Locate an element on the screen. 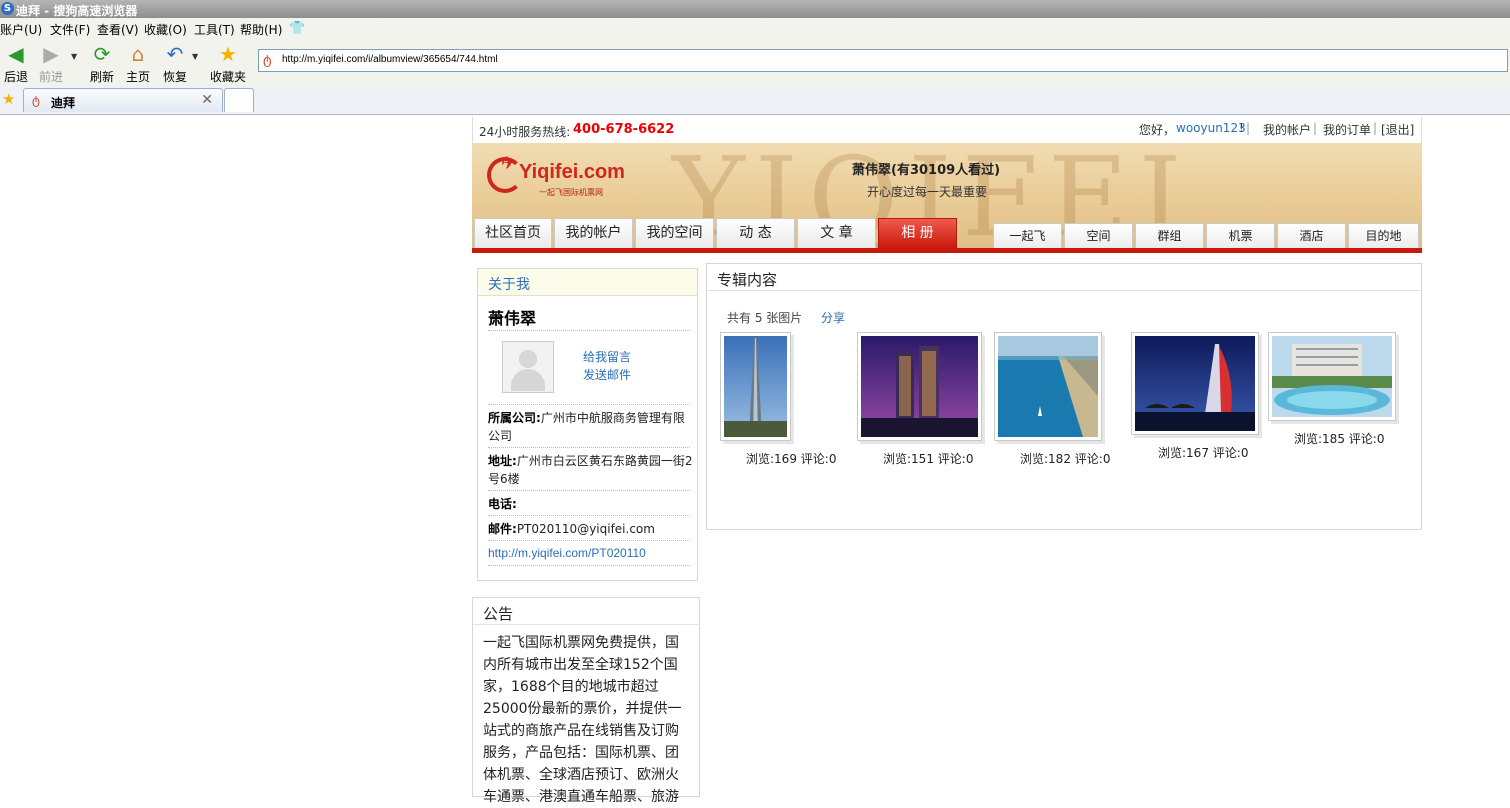 The image size is (1510, 808). site-favicon-icon: ტ is located at coordinates (267, 60).